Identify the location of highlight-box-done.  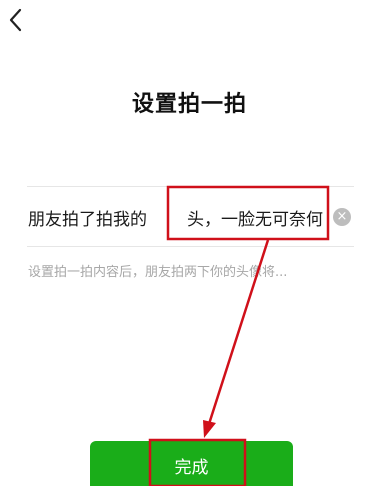
(197, 462).